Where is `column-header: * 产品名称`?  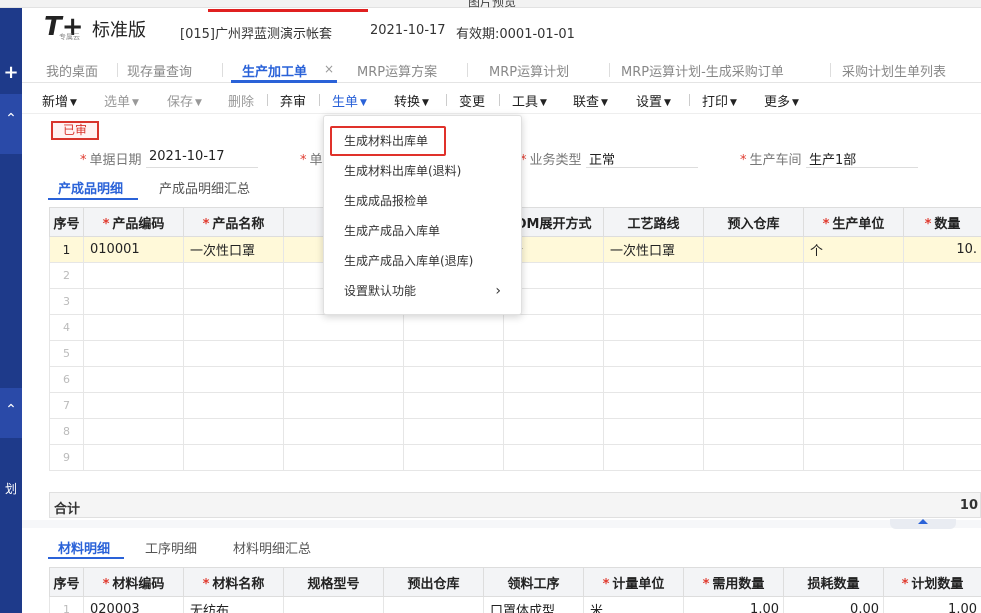
column-header: * 产品名称 is located at coordinates (233, 222).